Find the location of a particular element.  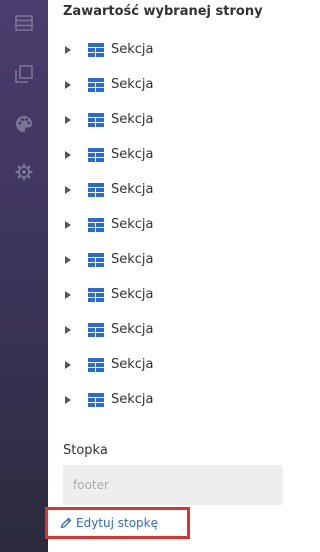

palette-icon is located at coordinates (24, 124).